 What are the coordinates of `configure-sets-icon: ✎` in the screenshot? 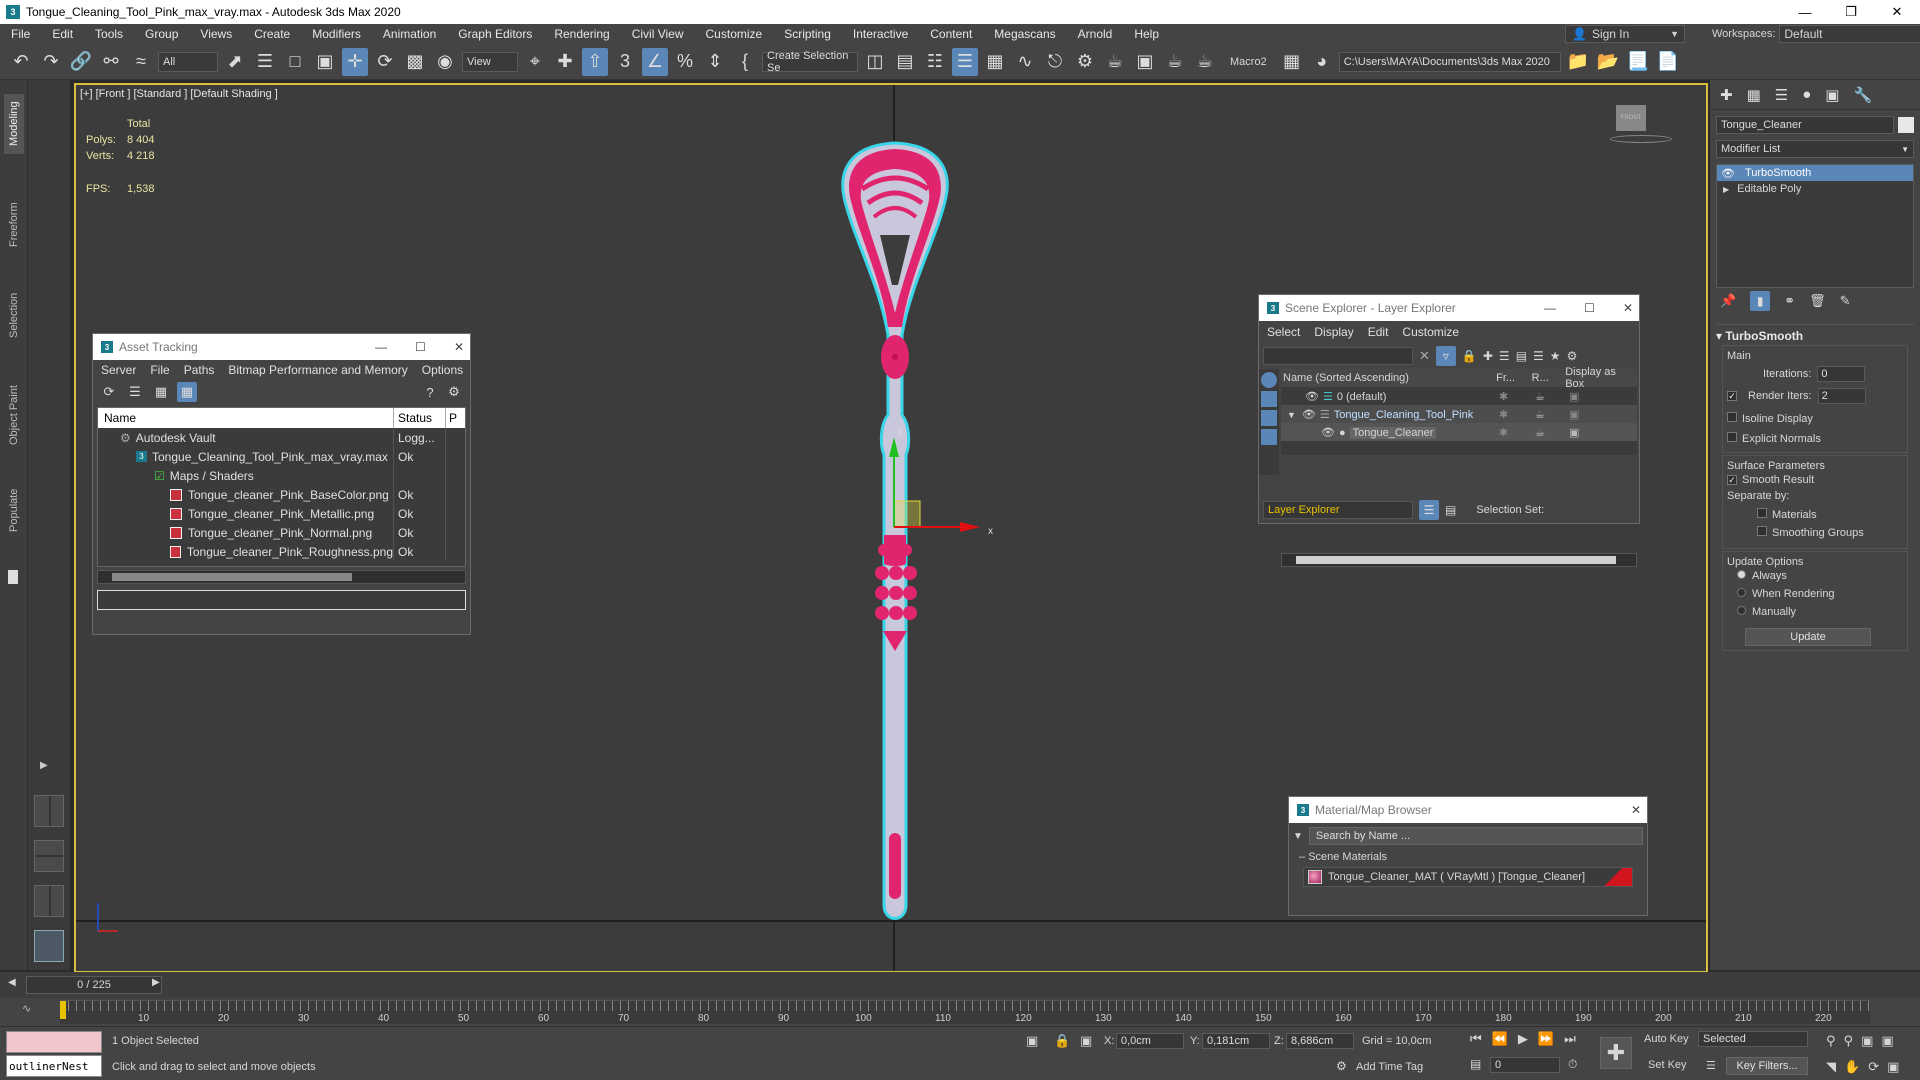 It's located at (1845, 301).